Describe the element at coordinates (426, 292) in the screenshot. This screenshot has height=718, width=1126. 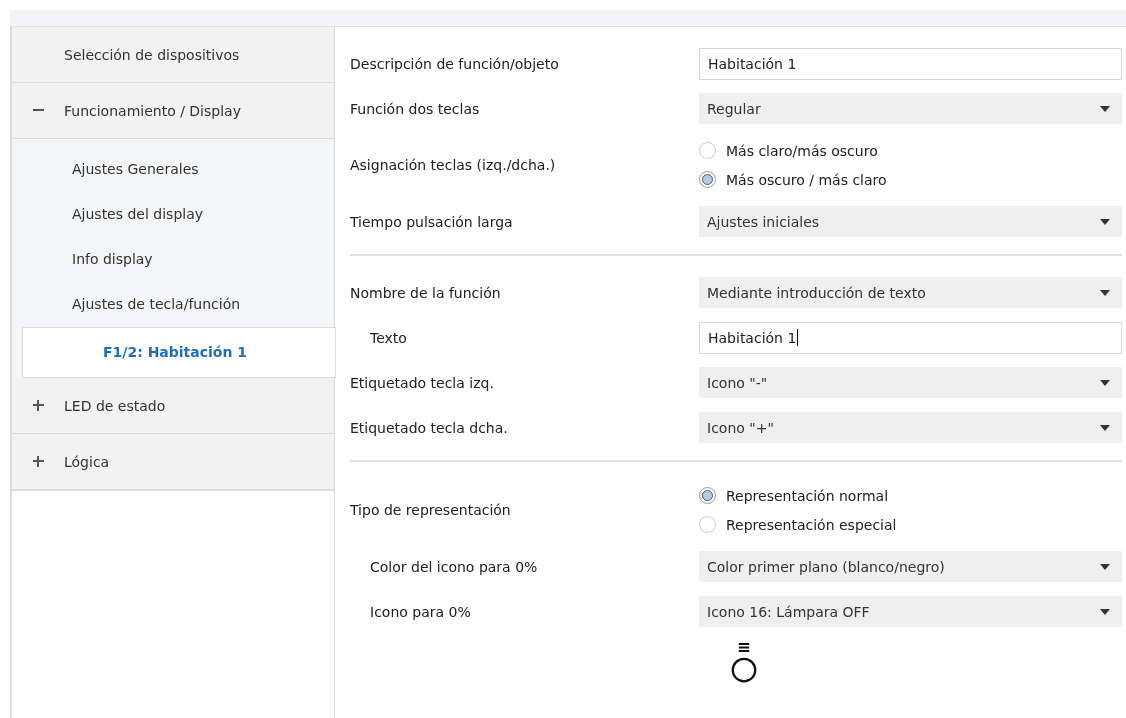
I see `field-label: Nombre de la función` at that location.